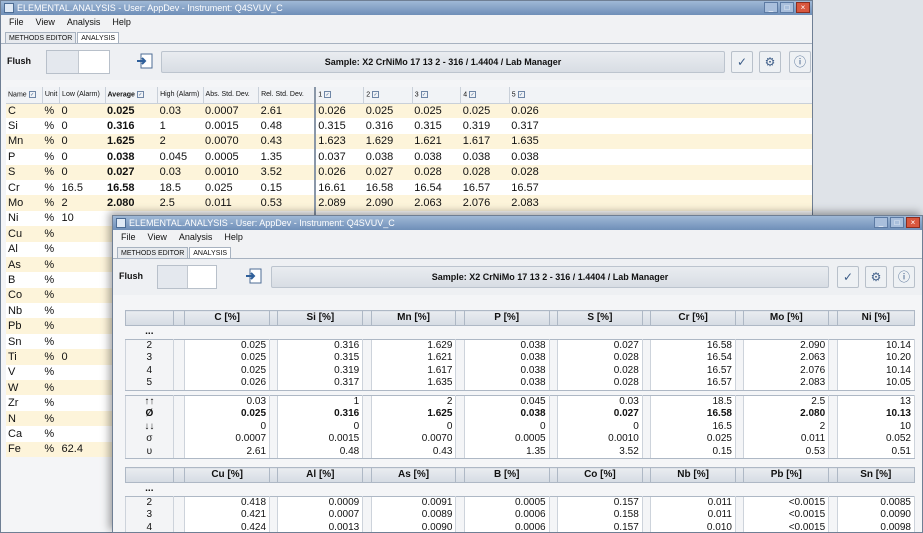  I want to click on column-header: Average ✓, so click(132, 95).